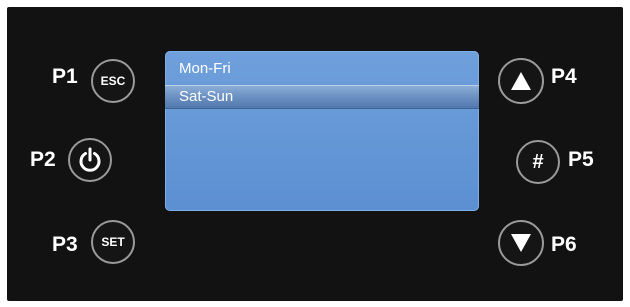 The height and width of the screenshot is (307, 630). I want to click on menu-item-sat-sun: Sat-Sun, so click(322, 97).